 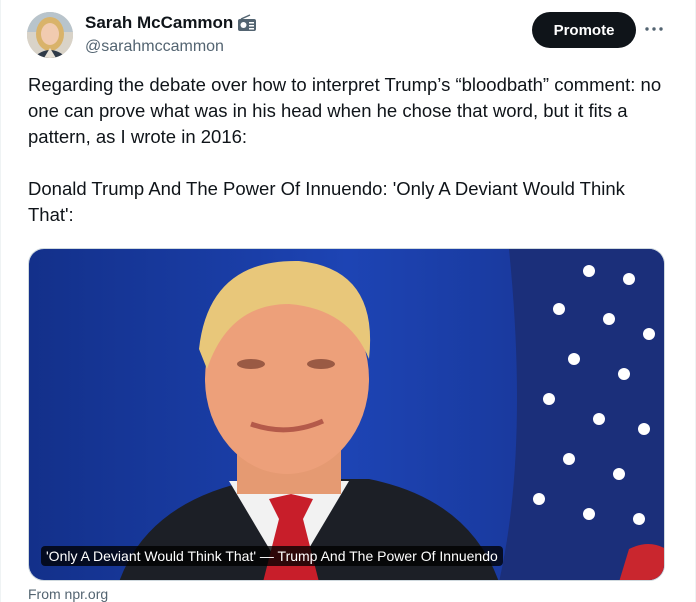 What do you see at coordinates (584, 30) in the screenshot?
I see `promote-button: Promote` at bounding box center [584, 30].